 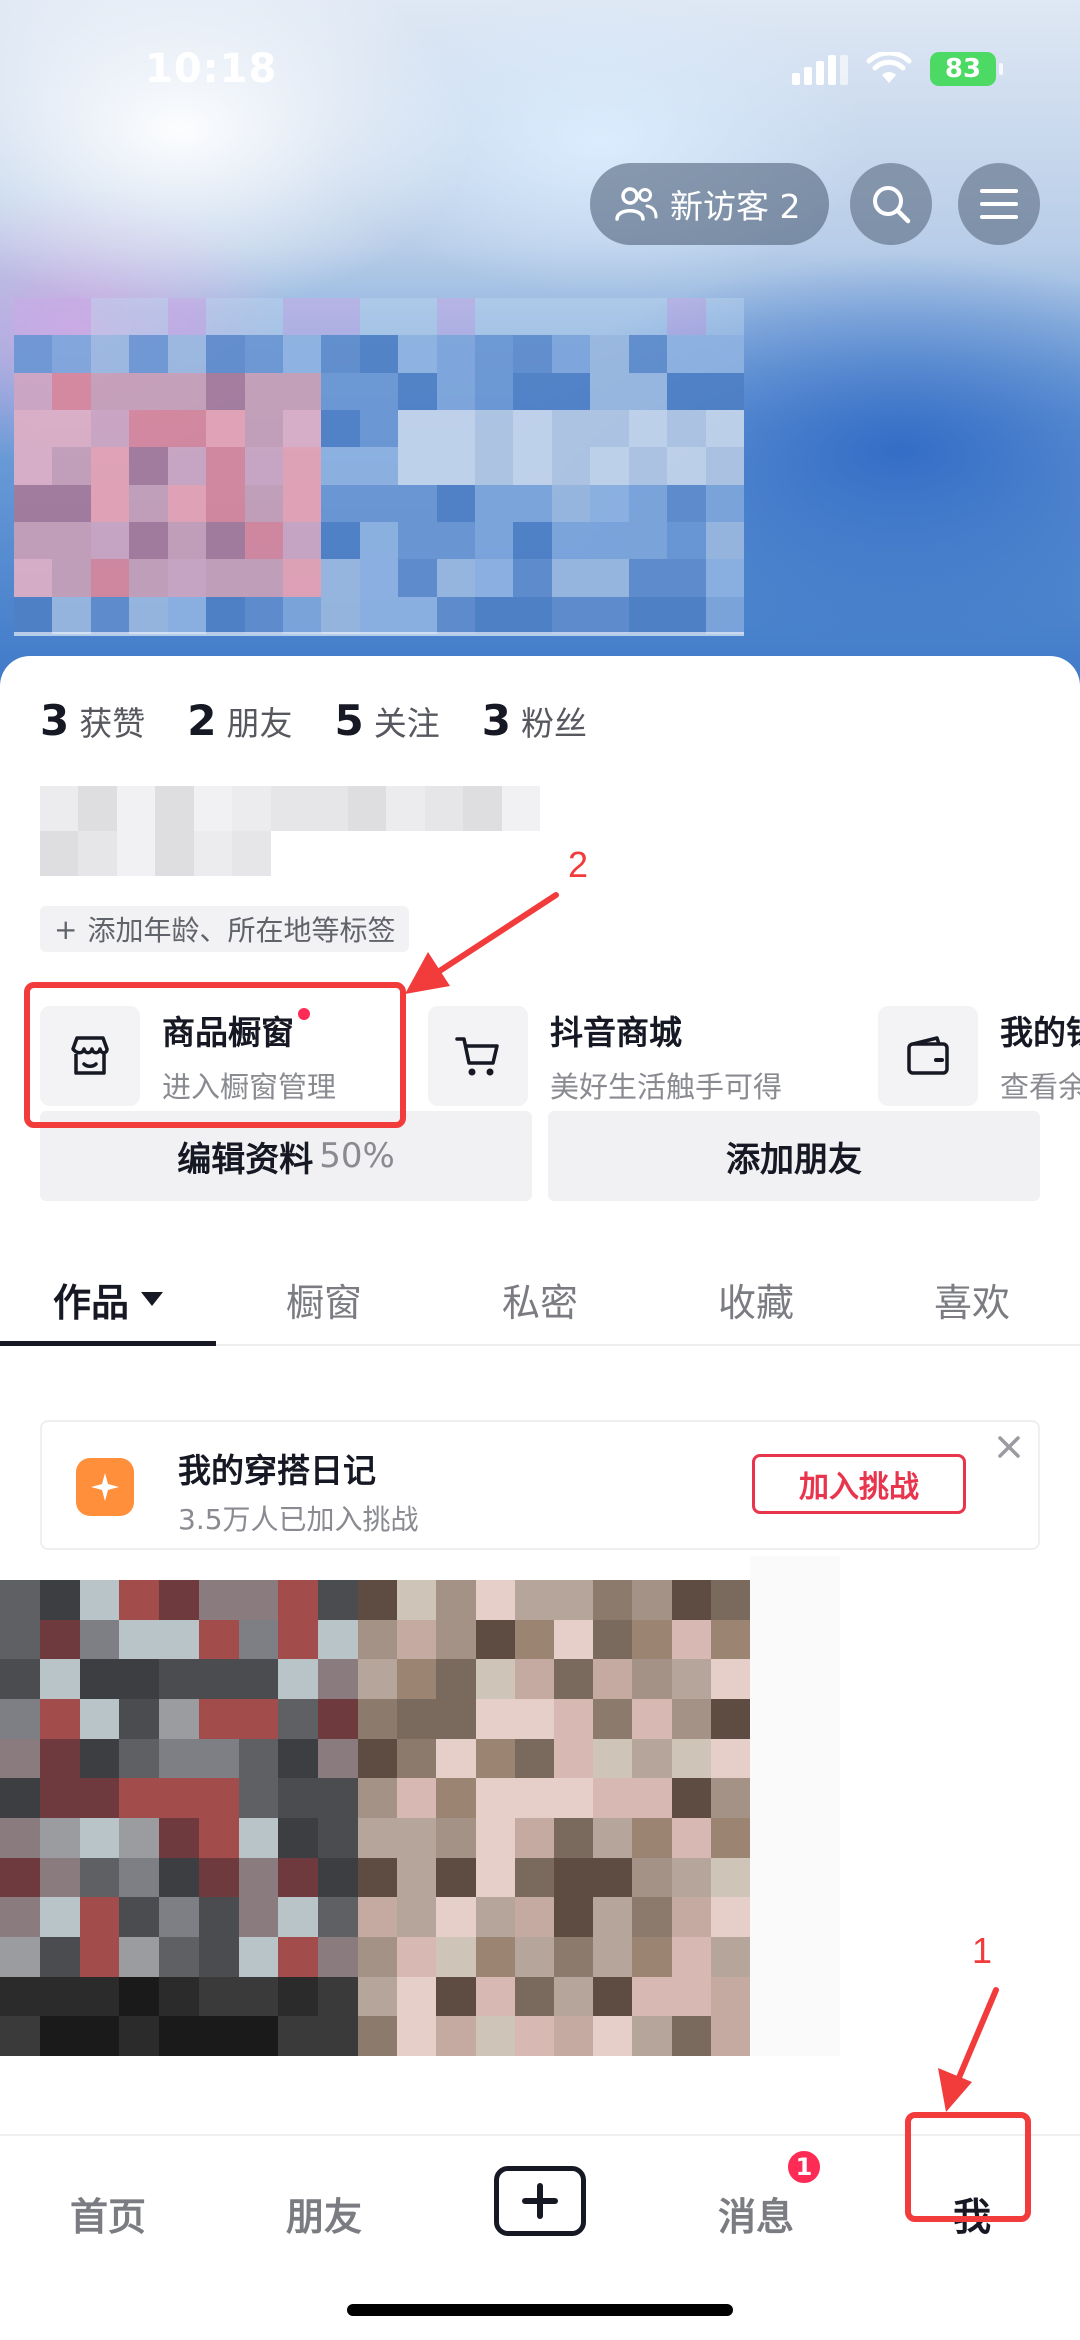 I want to click on annotation-box-showcase, so click(x=215, y=1055).